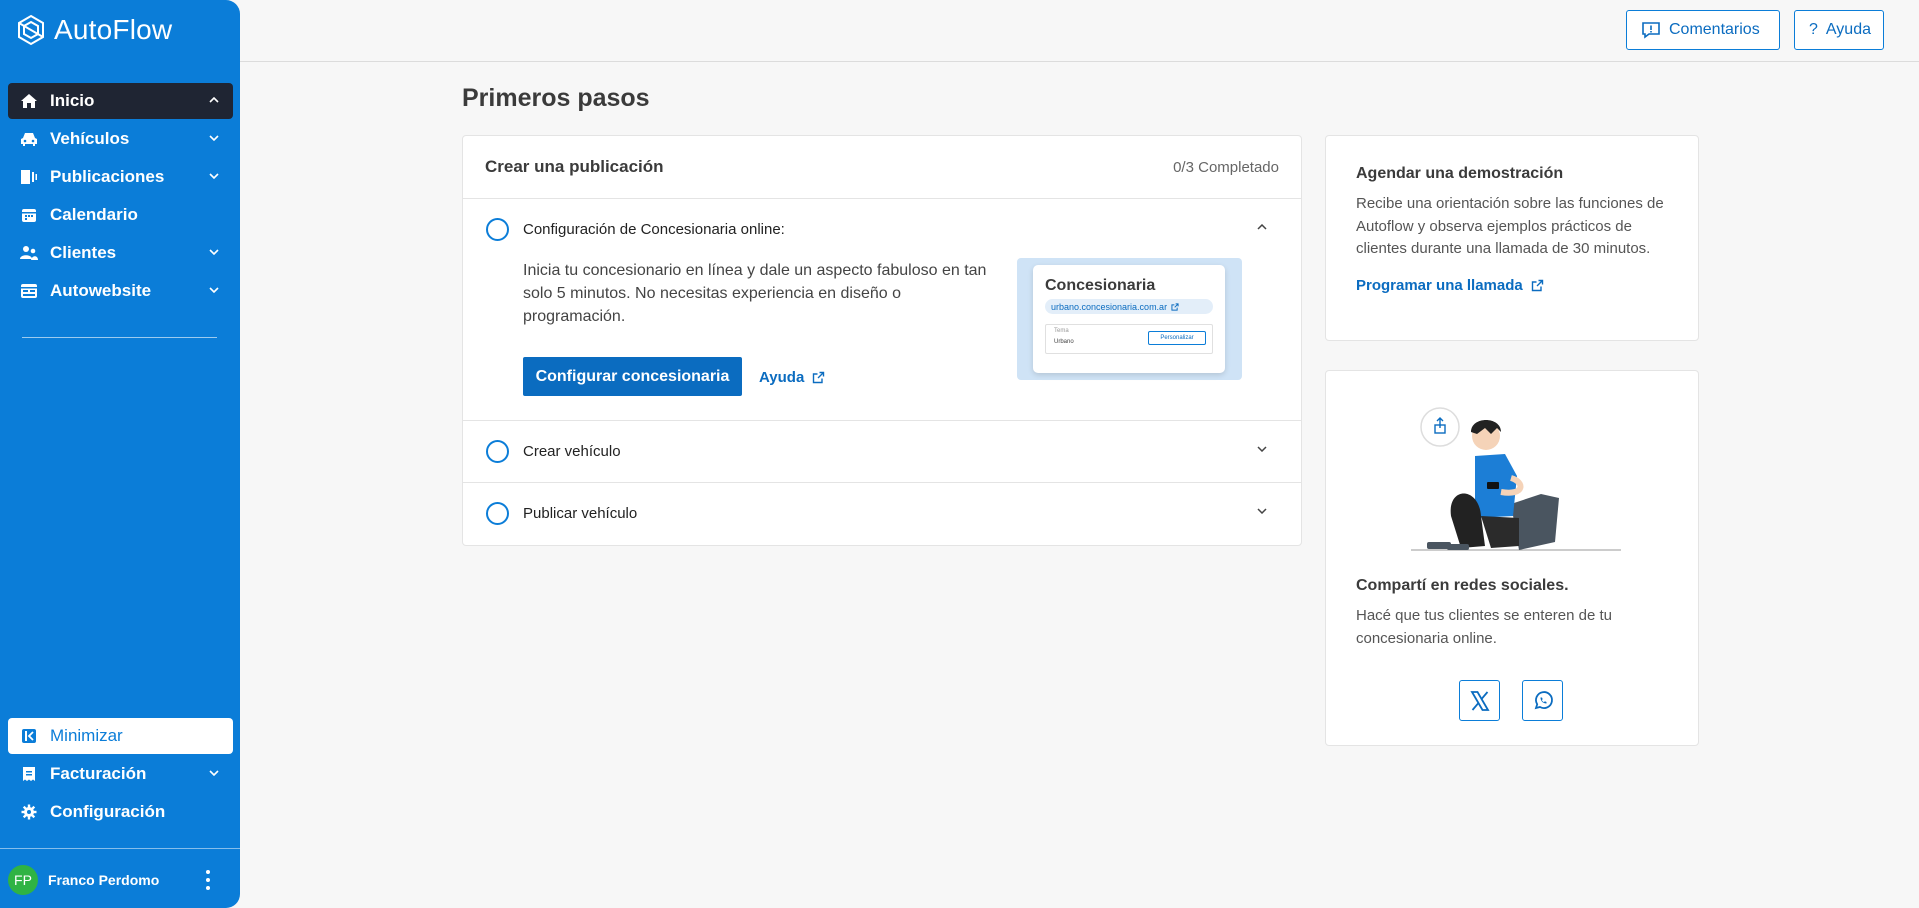 Image resolution: width=1919 pixels, height=908 pixels. I want to click on sidebar-item-publicaciones: Publicaciones, so click(120, 177).